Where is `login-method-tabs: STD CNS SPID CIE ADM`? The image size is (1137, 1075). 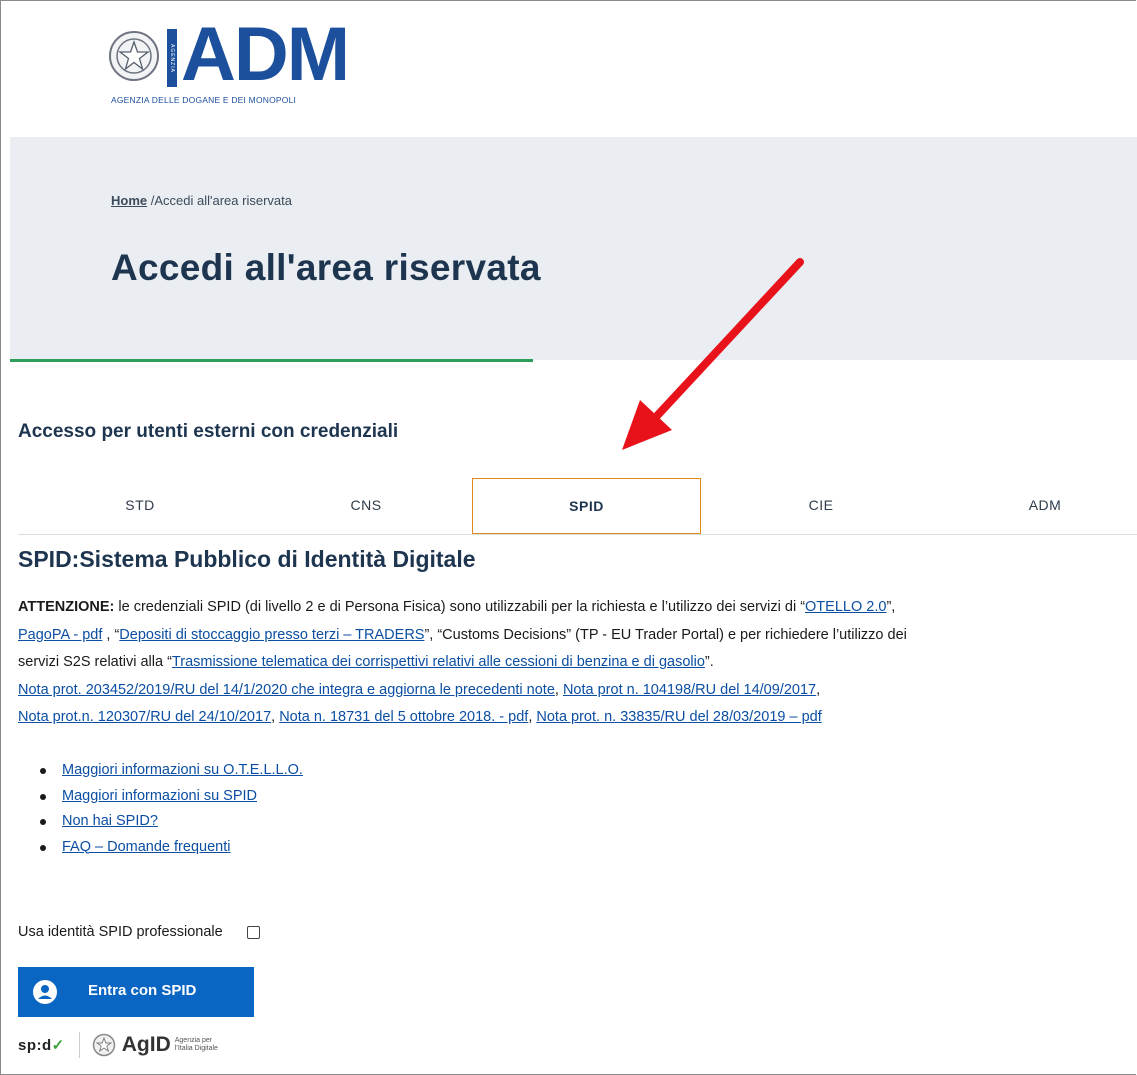
login-method-tabs: STD CNS SPID CIE ADM is located at coordinates (577, 506).